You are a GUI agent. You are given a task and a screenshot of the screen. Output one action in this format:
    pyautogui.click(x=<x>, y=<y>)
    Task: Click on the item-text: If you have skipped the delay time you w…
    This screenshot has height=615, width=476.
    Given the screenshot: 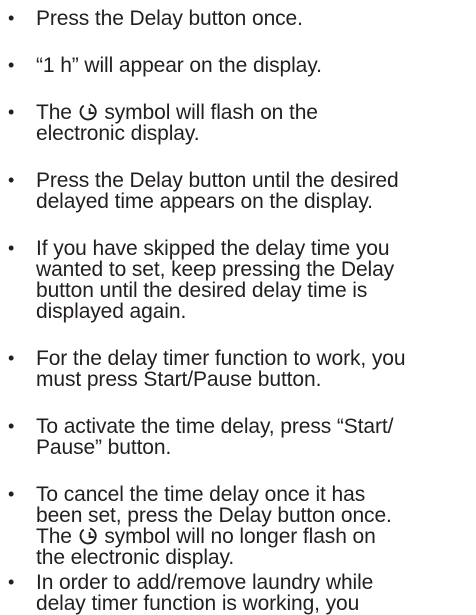 What is the action you would take?
    pyautogui.click(x=215, y=280)
    